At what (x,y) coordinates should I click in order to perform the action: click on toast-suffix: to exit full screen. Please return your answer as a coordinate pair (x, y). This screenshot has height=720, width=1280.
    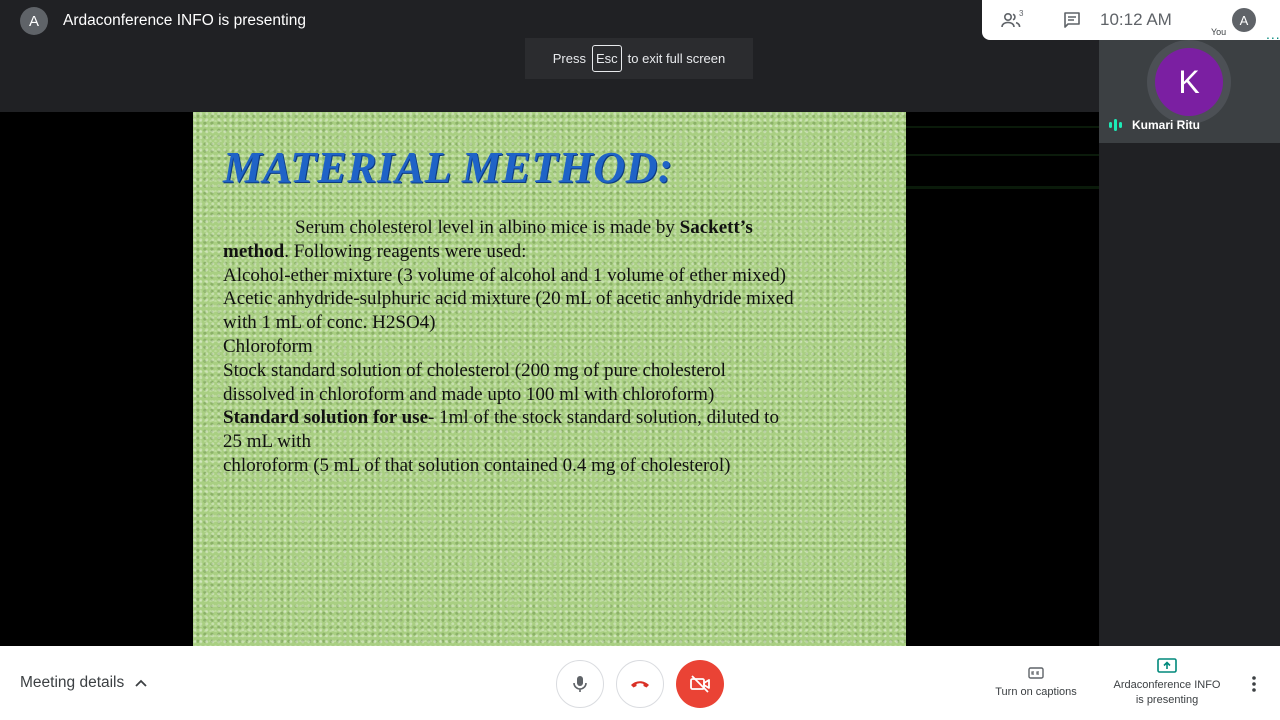
    Looking at the image, I should click on (676, 58).